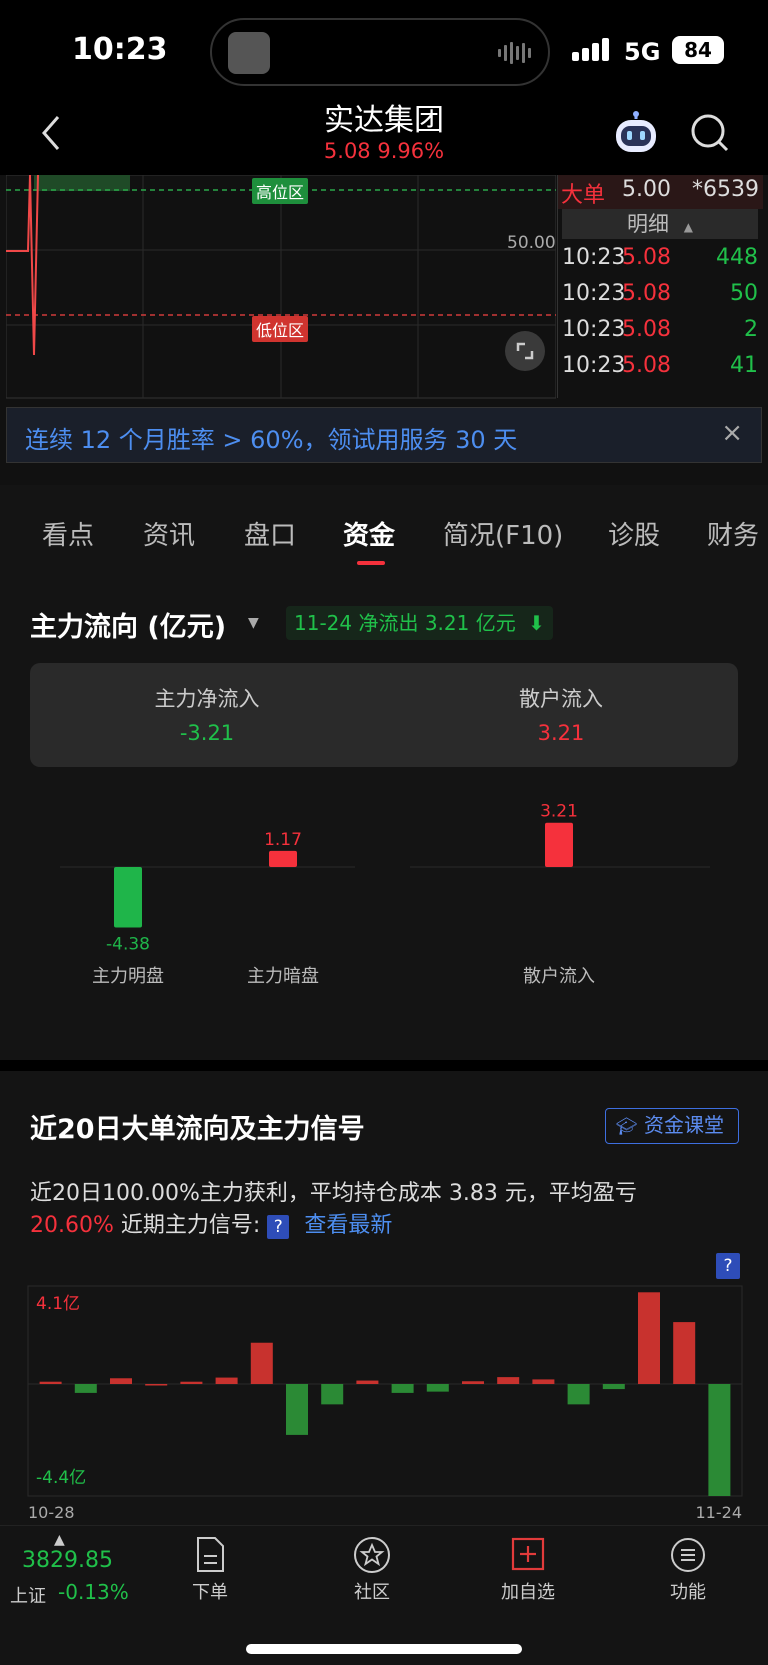 Image resolution: width=768 pixels, height=1665 pixels. What do you see at coordinates (683, 1125) in the screenshot?
I see `fund-class-label: 资金课堂` at bounding box center [683, 1125].